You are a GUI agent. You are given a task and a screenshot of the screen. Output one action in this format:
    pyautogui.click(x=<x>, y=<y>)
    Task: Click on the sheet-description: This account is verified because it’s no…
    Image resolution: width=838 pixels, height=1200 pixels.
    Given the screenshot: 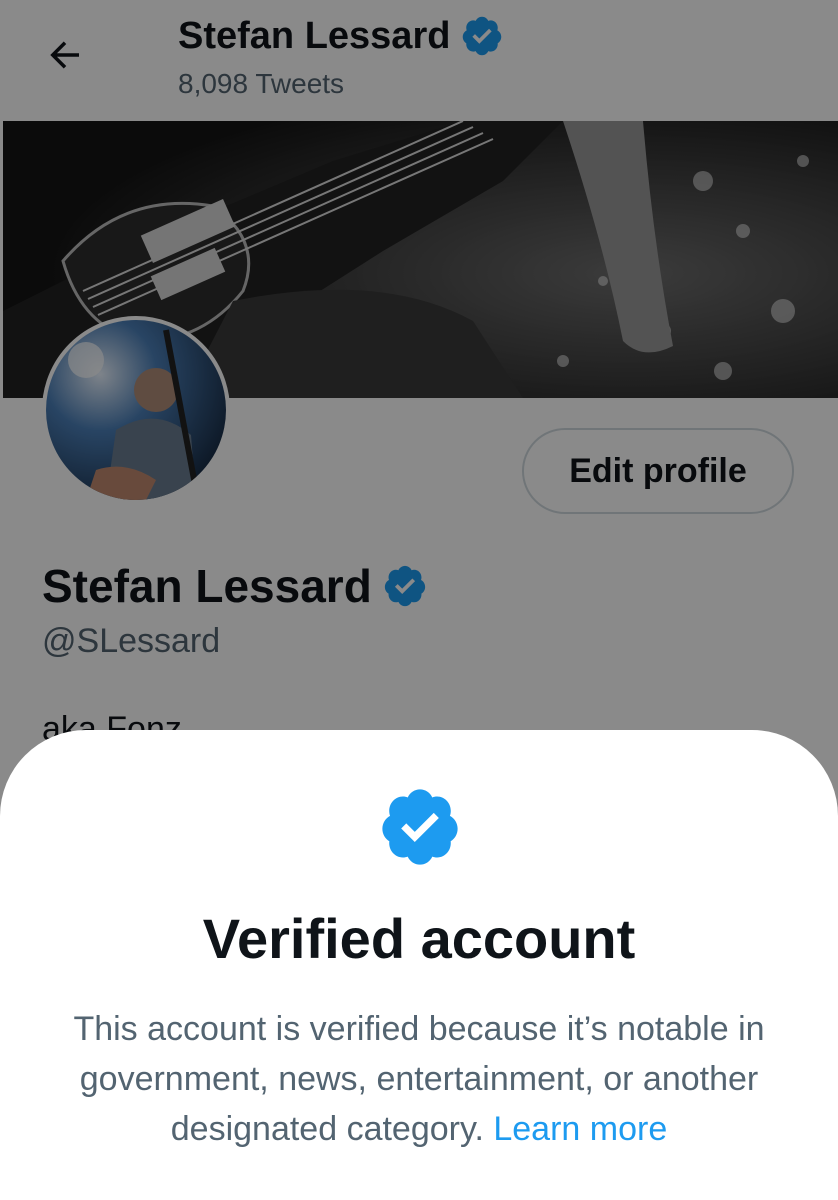 What is the action you would take?
    pyautogui.click(x=419, y=1079)
    